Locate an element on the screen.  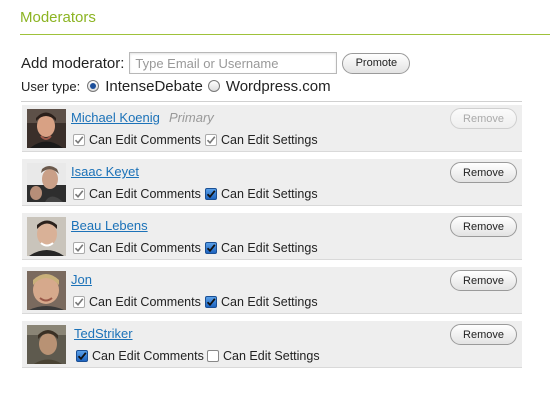
add-moderator-row: Add moderator: Promote is located at coordinates (216, 63).